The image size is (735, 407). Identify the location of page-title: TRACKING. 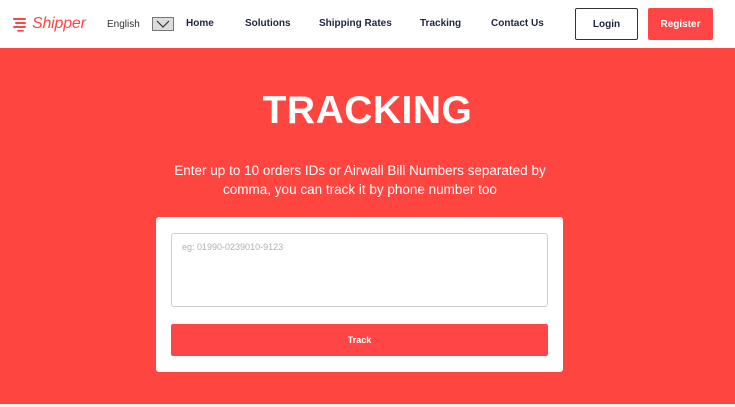
(367, 110).